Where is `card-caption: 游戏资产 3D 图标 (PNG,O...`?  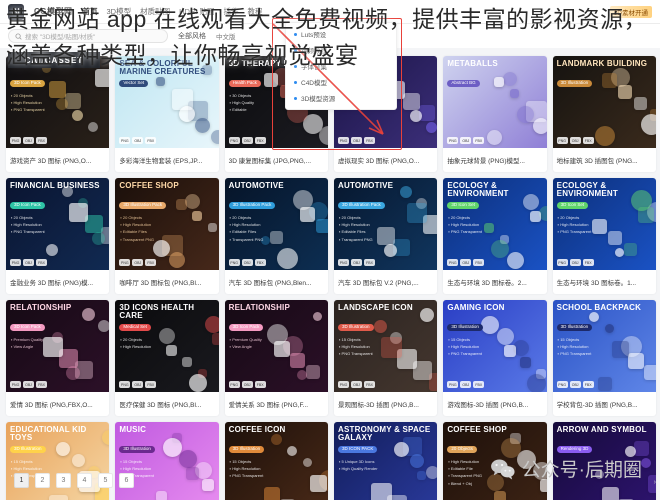
card-caption: 游戏资产 3D 图标 (PNG,O... is located at coordinates (57, 160).